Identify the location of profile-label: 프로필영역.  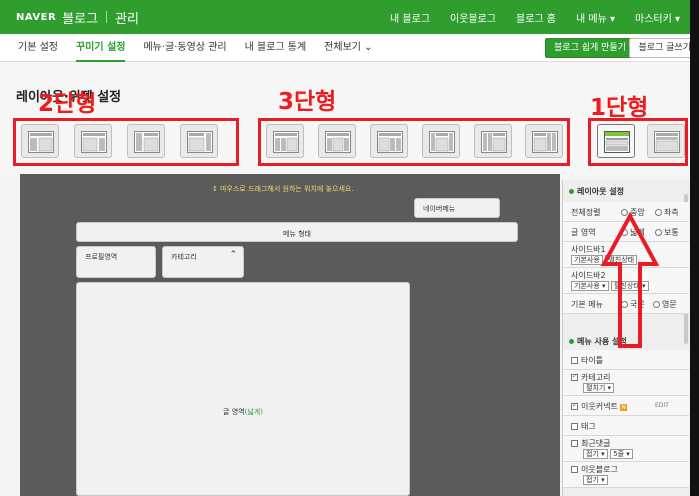
(101, 257).